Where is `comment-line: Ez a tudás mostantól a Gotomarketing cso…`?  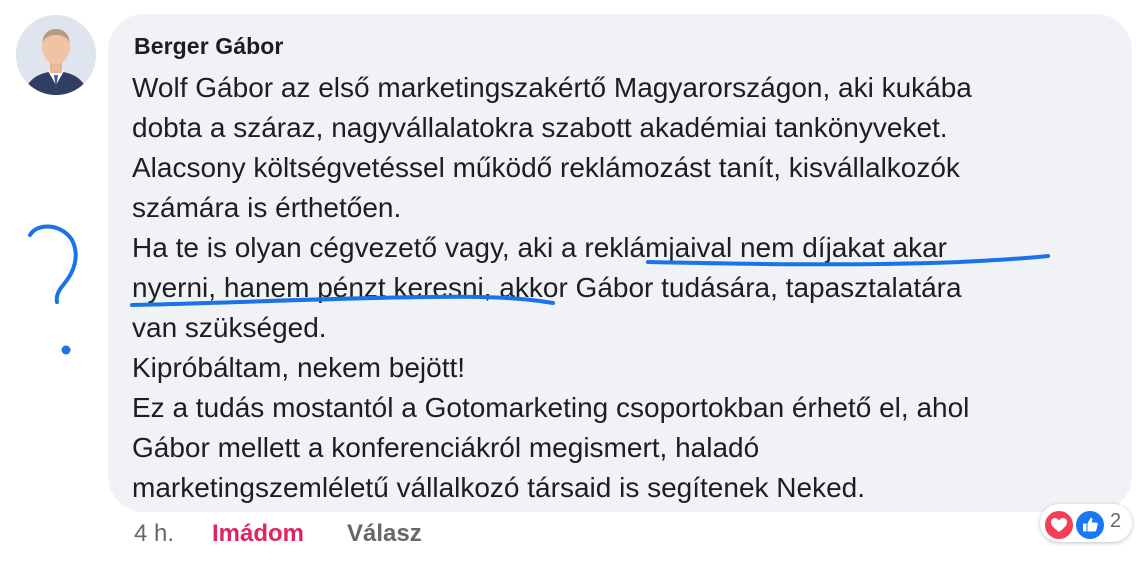
comment-line: Ez a tudás mostantól a Gotomarketing cso… is located at coordinates (551, 407).